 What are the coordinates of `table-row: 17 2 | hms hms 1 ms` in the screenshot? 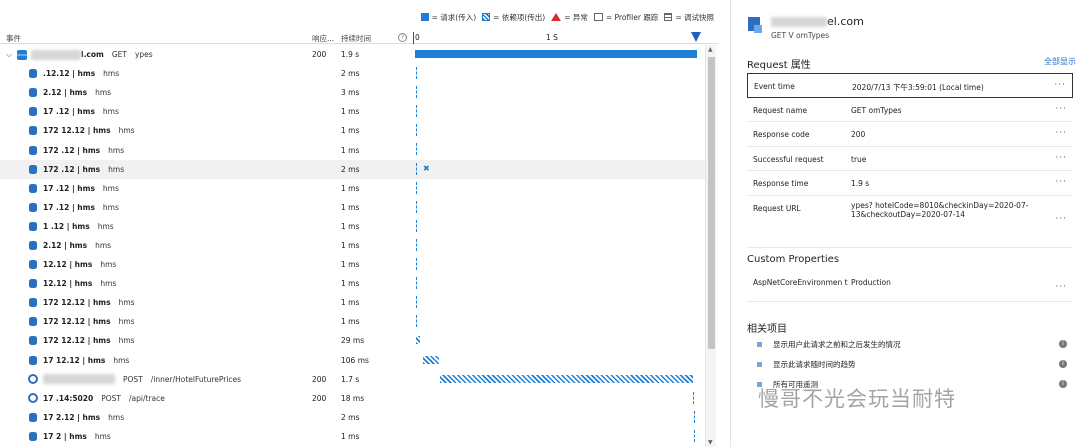 It's located at (352, 436).